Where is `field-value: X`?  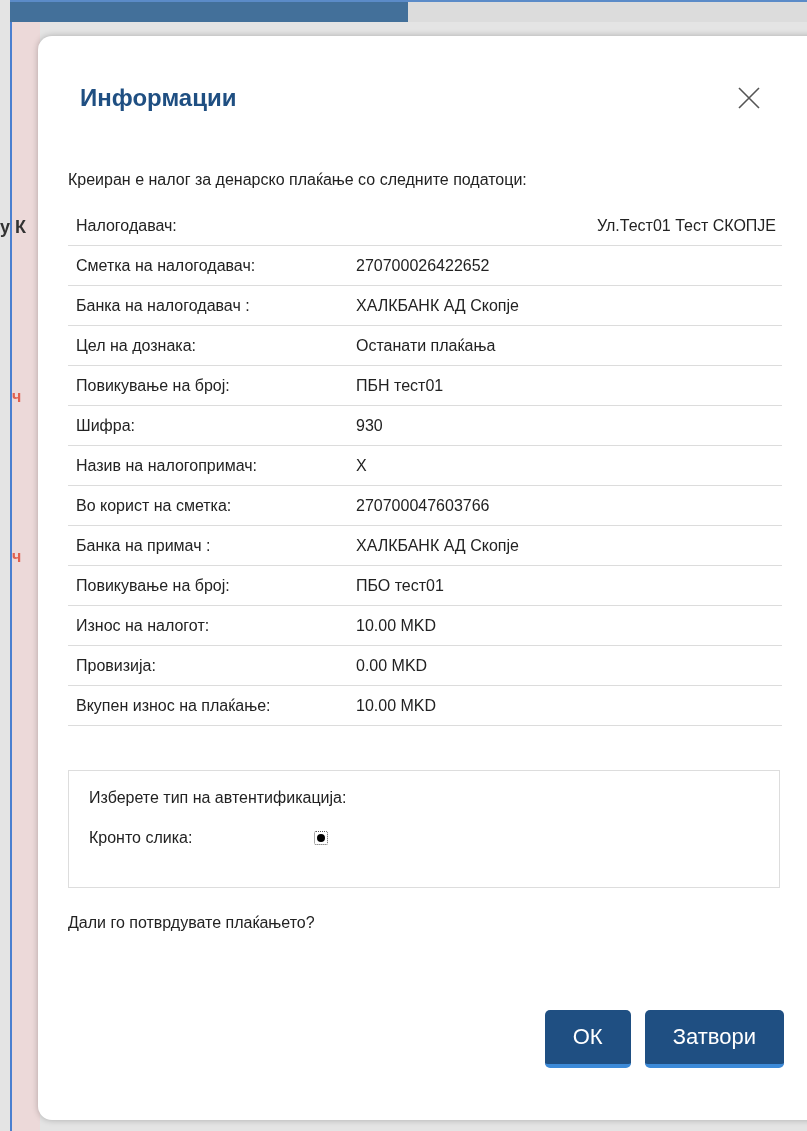
field-value: X is located at coordinates (362, 465).